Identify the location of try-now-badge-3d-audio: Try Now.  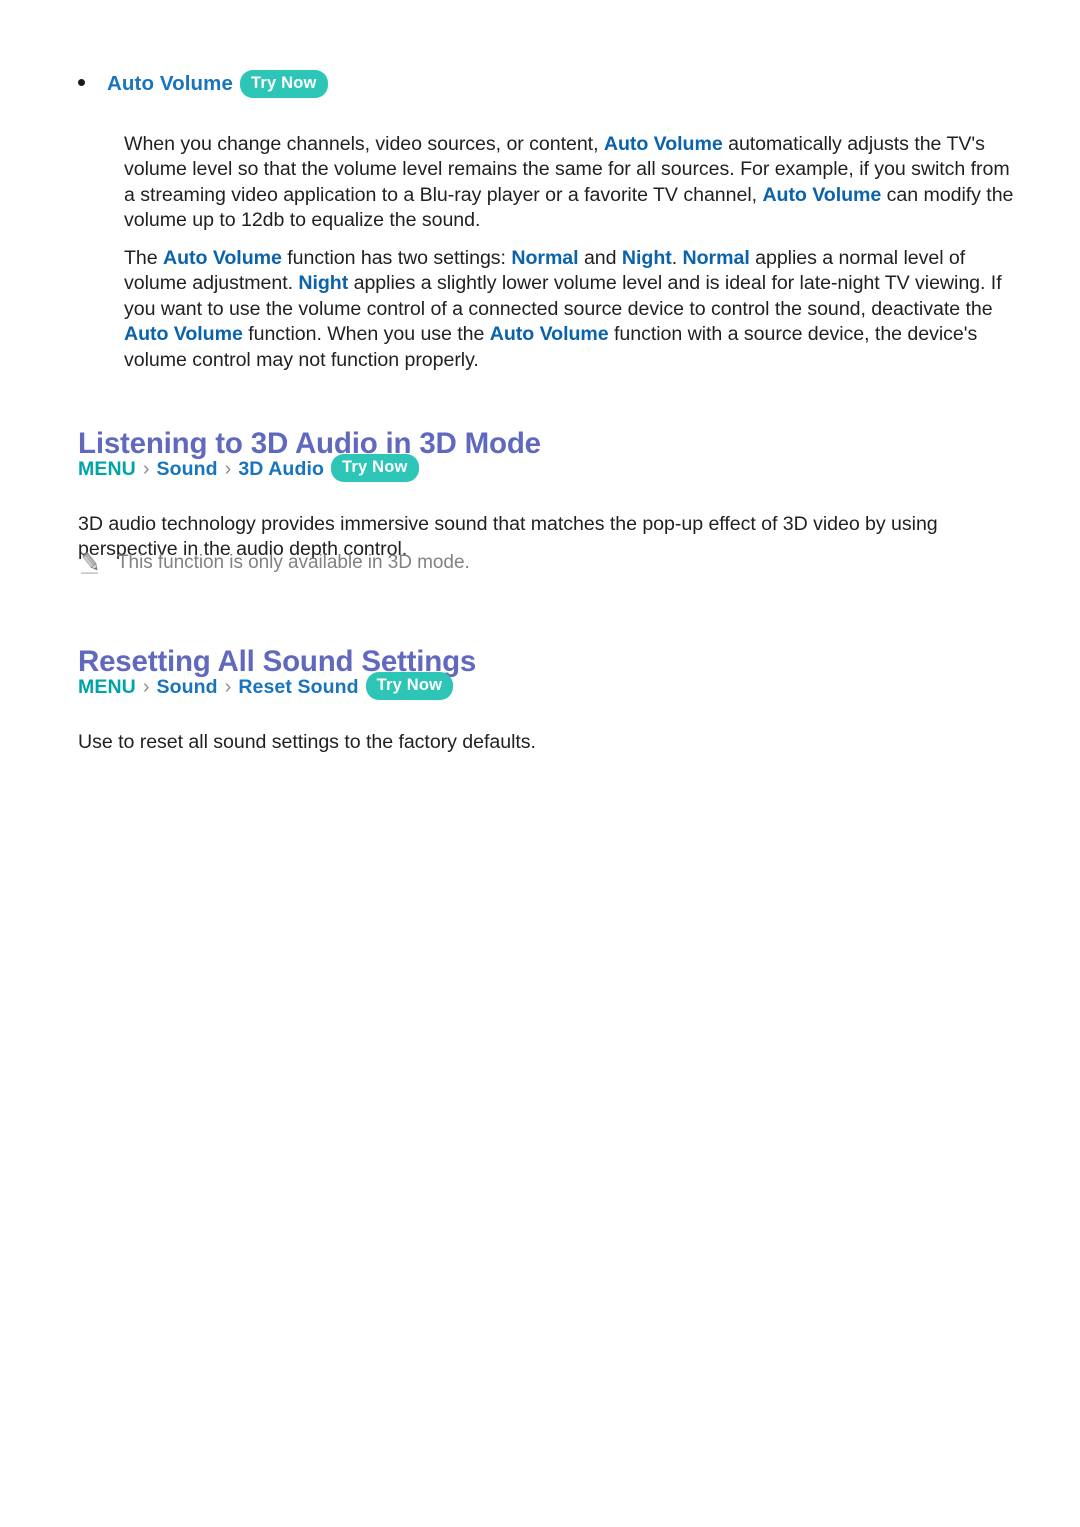
(374, 468).